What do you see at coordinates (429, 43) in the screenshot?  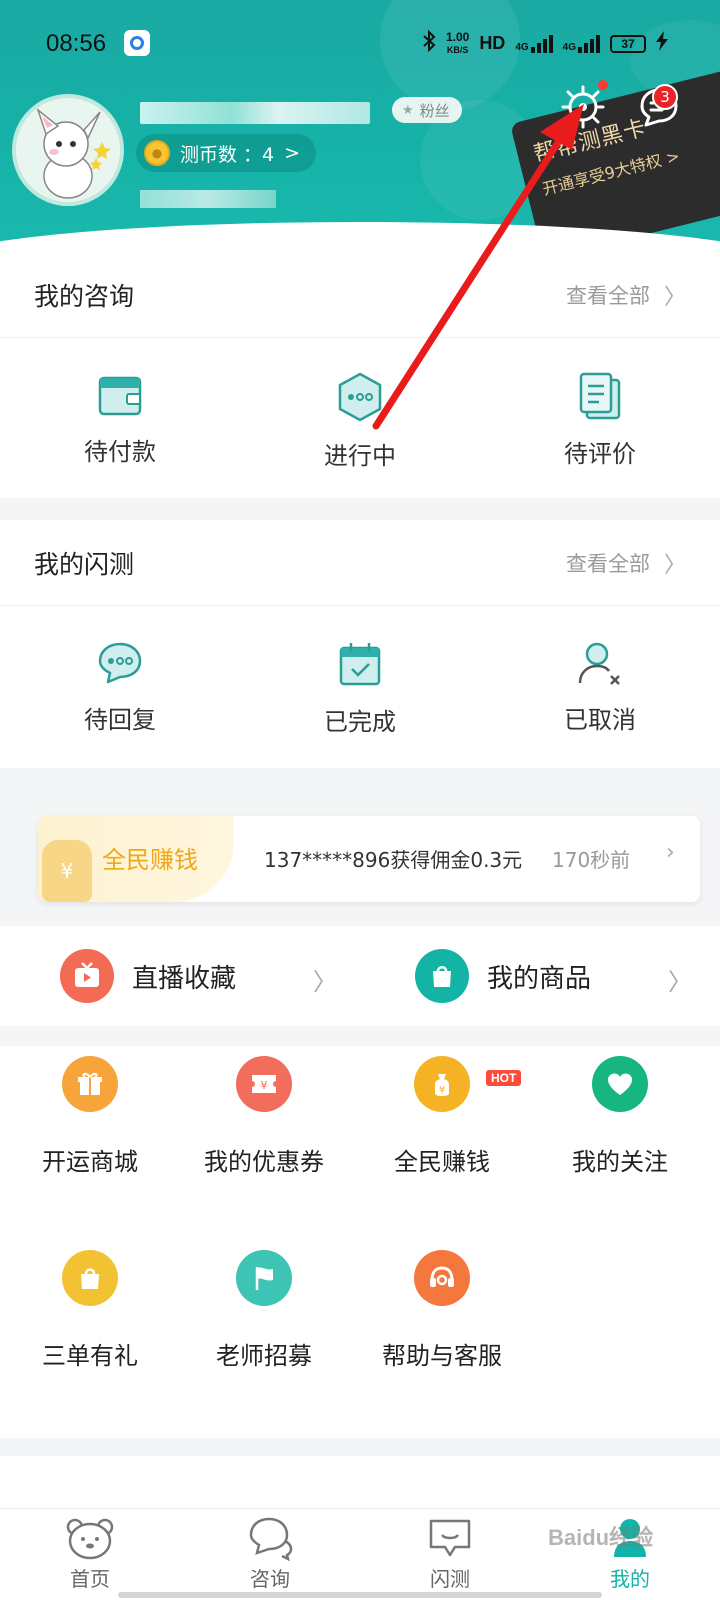 I see `bluetooth-icon` at bounding box center [429, 43].